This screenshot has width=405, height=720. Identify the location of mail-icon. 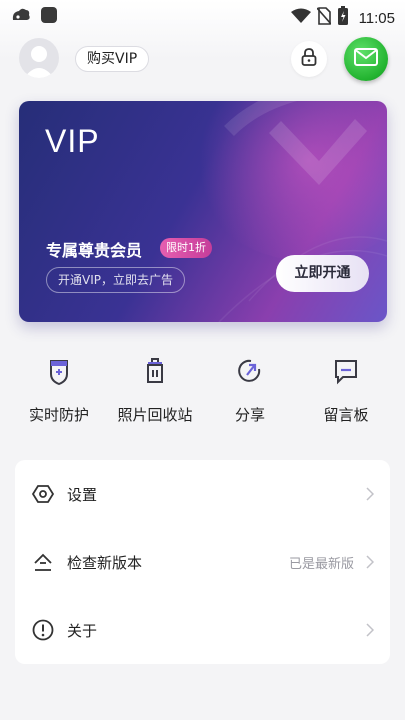
(366, 59).